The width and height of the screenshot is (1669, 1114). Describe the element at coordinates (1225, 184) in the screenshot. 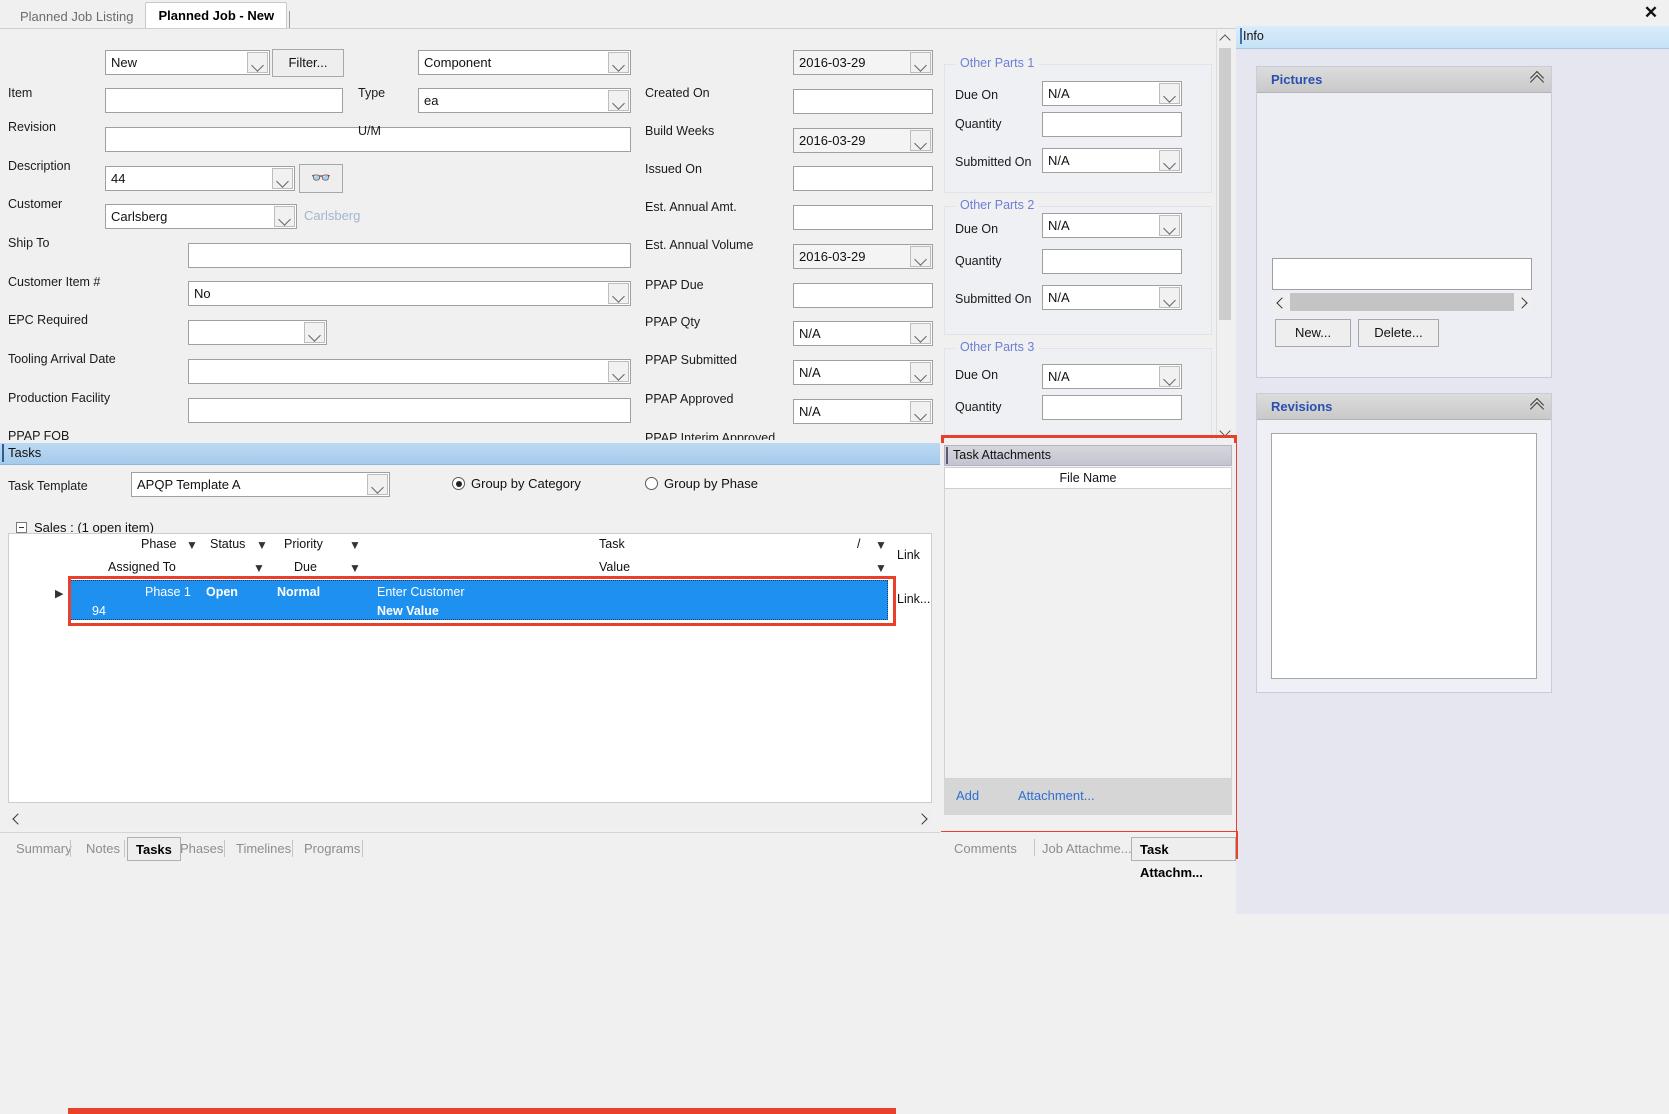

I see `scrollbar-thumb` at that location.